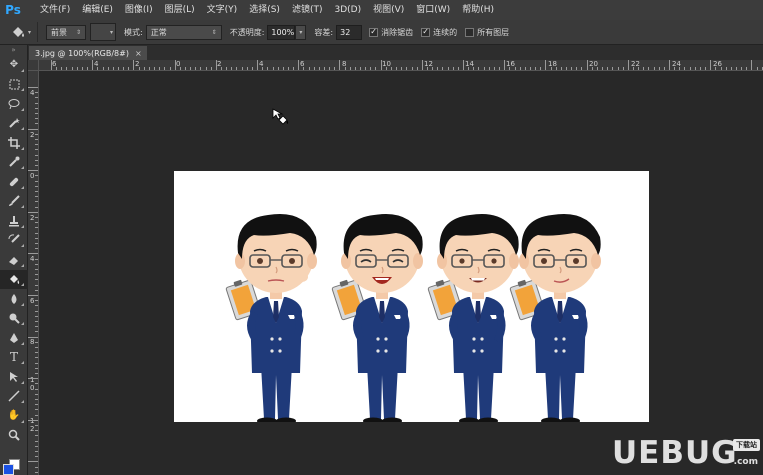 This screenshot has height=475, width=763. I want to click on all-layers-checkbox, so click(470, 32).